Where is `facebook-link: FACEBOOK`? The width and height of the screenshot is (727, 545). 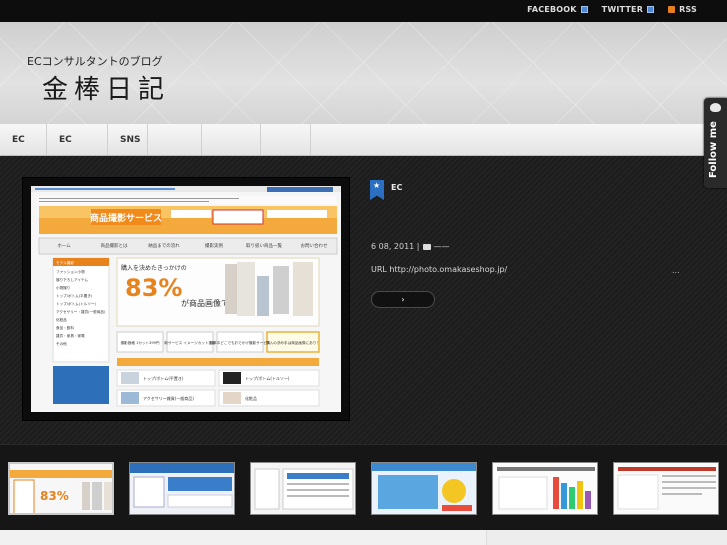 facebook-link: FACEBOOK is located at coordinates (557, 9).